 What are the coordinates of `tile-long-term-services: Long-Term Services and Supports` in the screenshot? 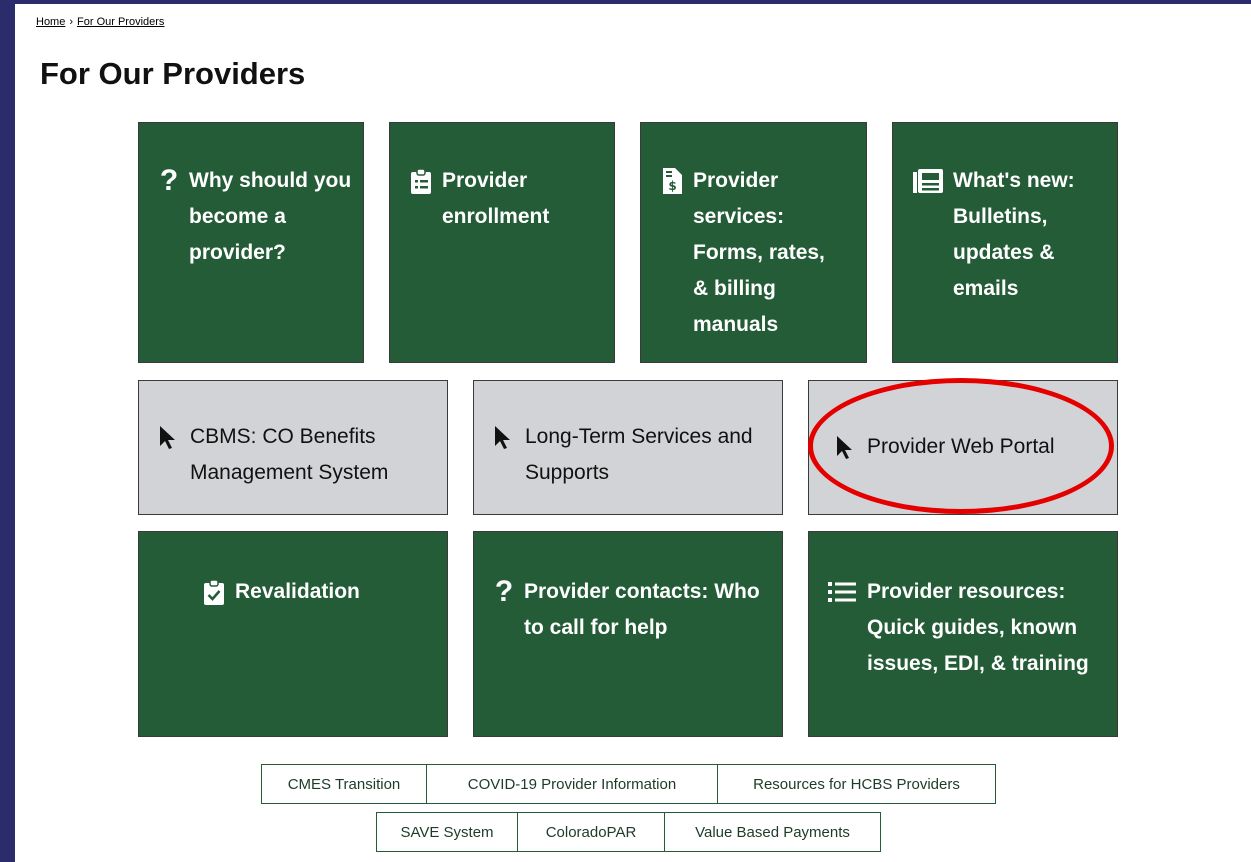 It's located at (628, 447).